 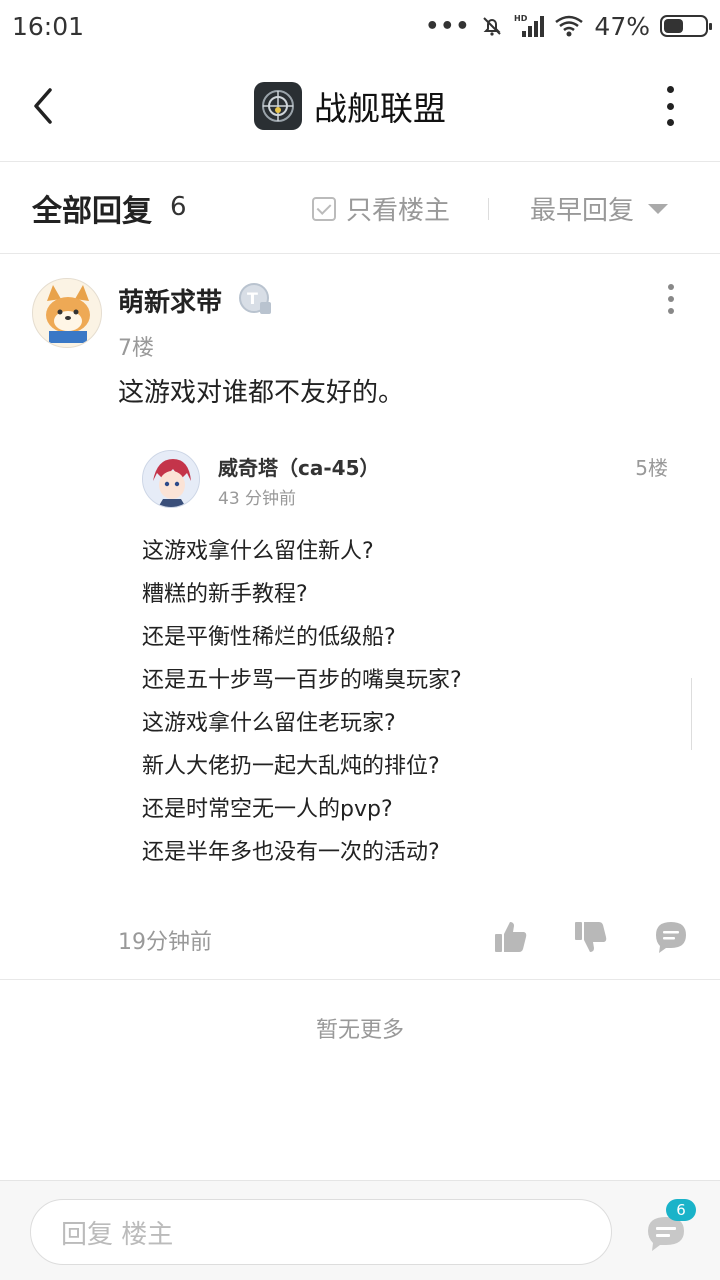 I want to click on quote-avatar, so click(x=171, y=479).